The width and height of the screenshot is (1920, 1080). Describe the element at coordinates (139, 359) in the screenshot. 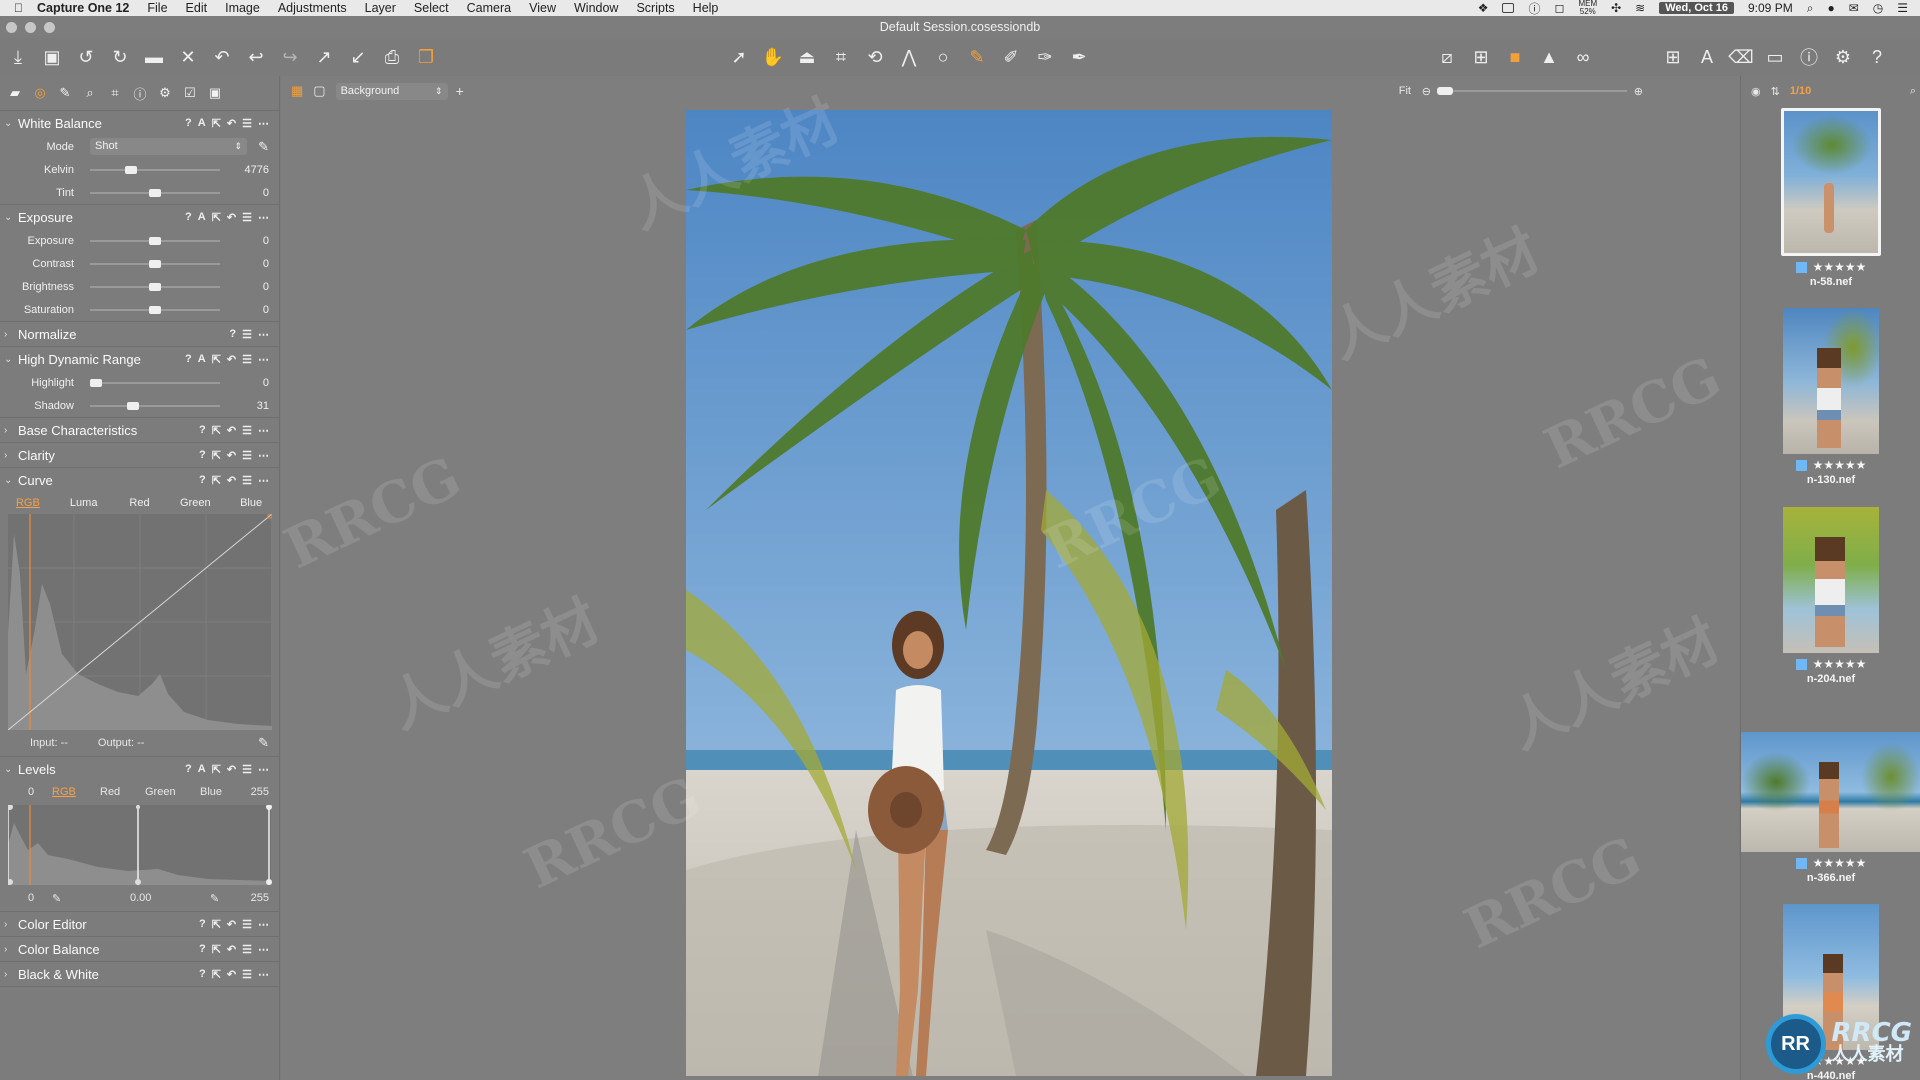

I see `hdr-header: ⌄ High Dynamic Range ? A ⇱ ↶ ☰ ⋯` at that location.